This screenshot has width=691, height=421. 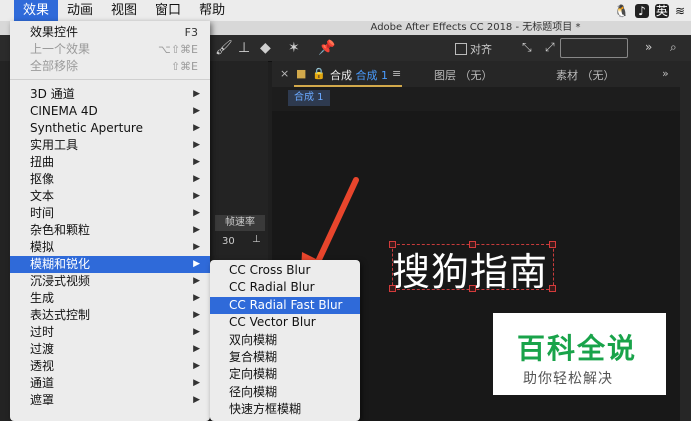 What do you see at coordinates (253, 339) in the screenshot?
I see `blur-submenu-item-label: 双向模糊` at bounding box center [253, 339].